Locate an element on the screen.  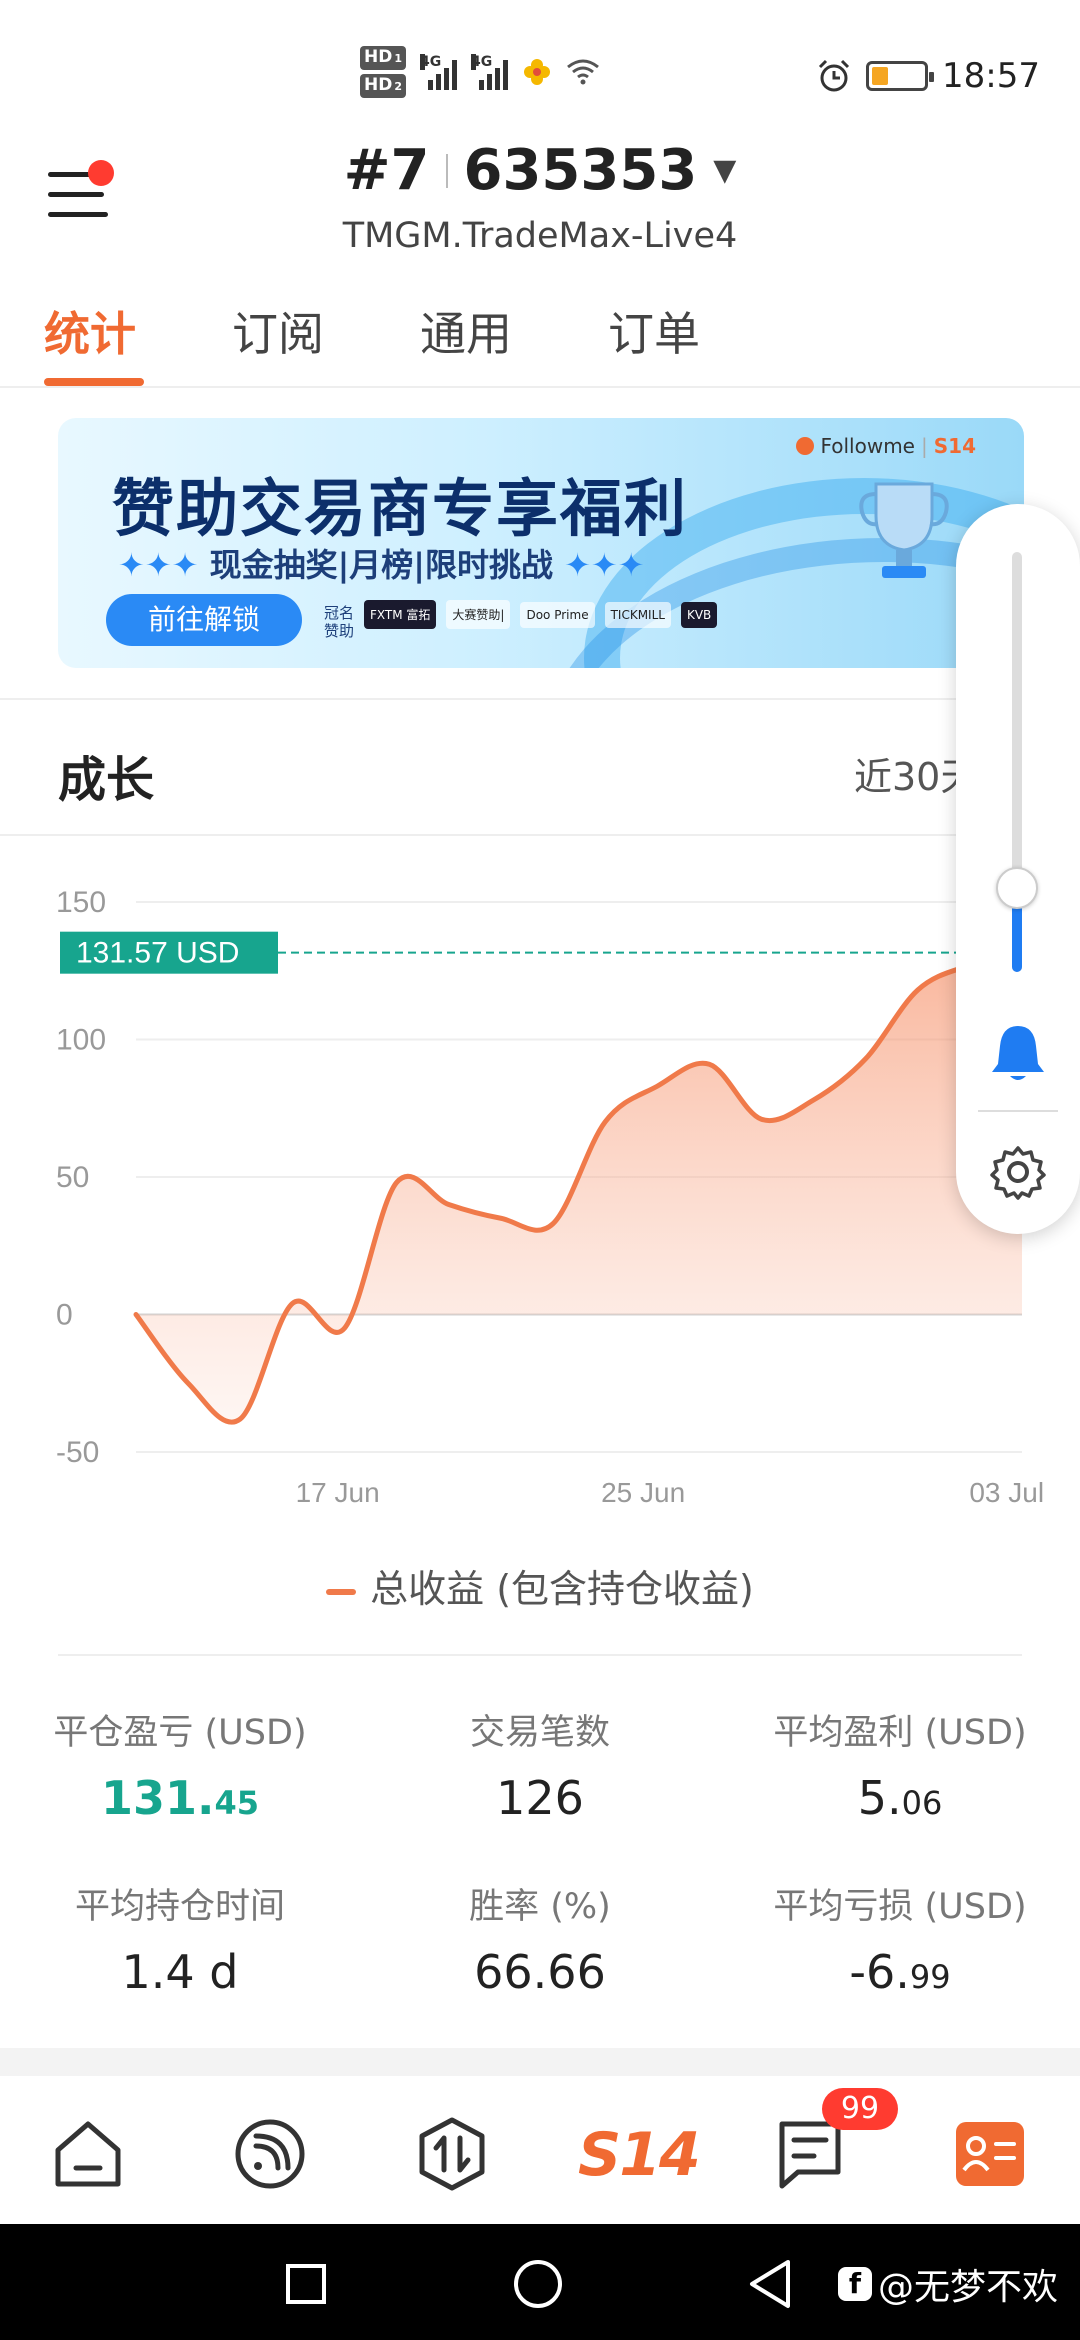
panel-divider is located at coordinates (1018, 1111).